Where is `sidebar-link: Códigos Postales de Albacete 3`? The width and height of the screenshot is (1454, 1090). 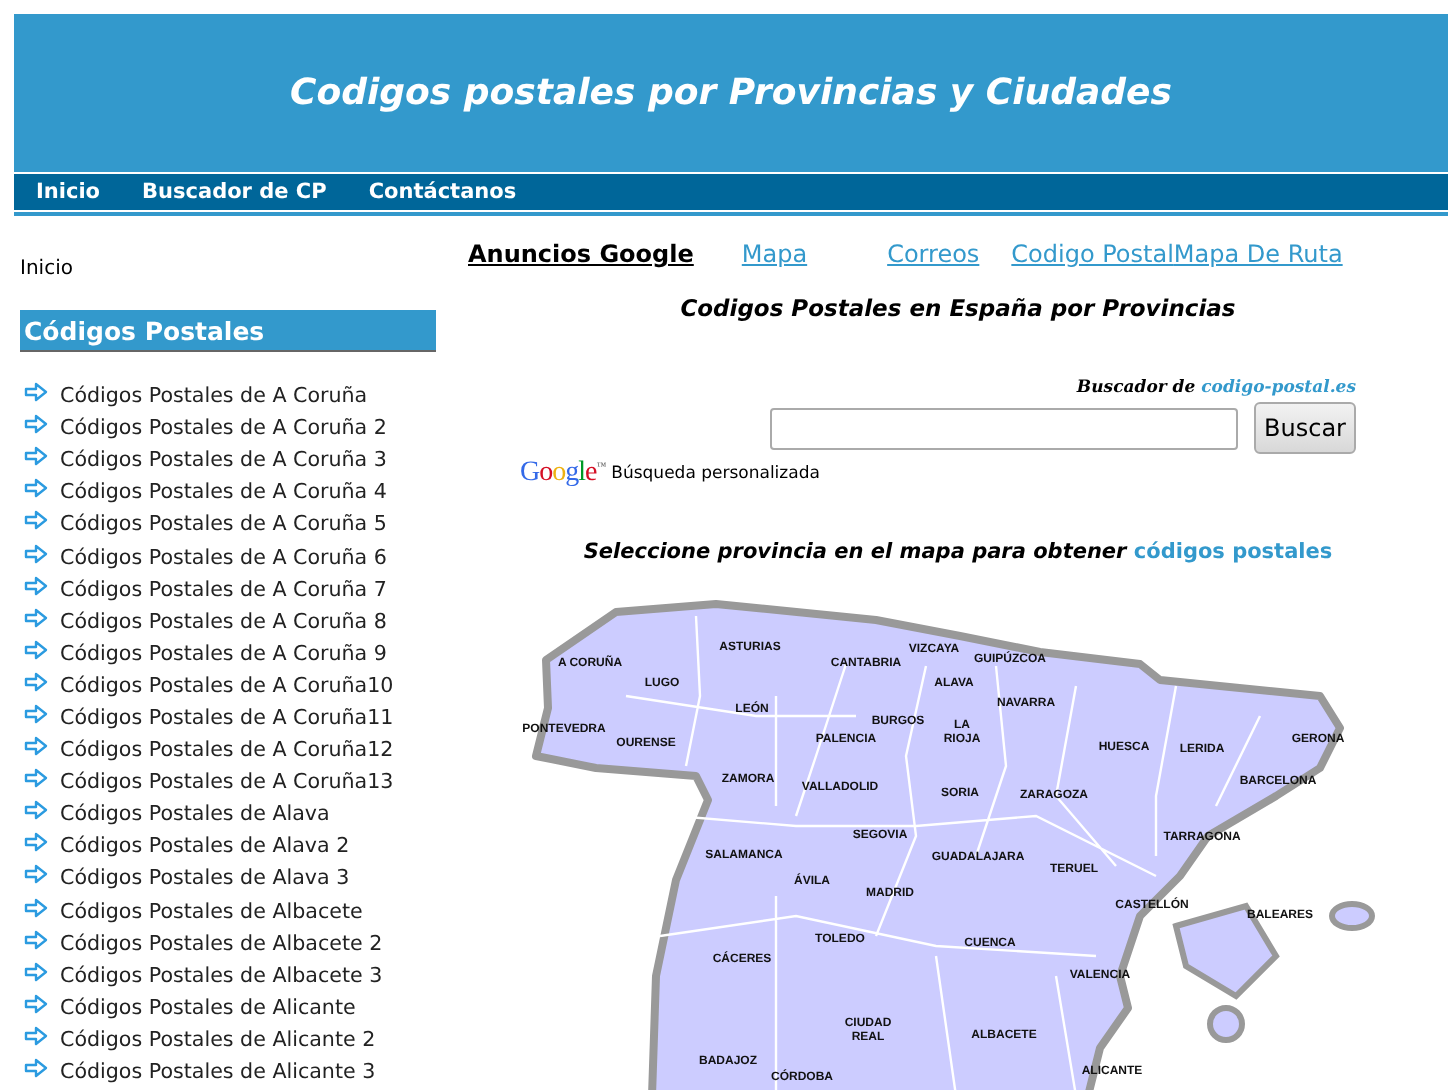 sidebar-link: Códigos Postales de Albacete 3 is located at coordinates (221, 975).